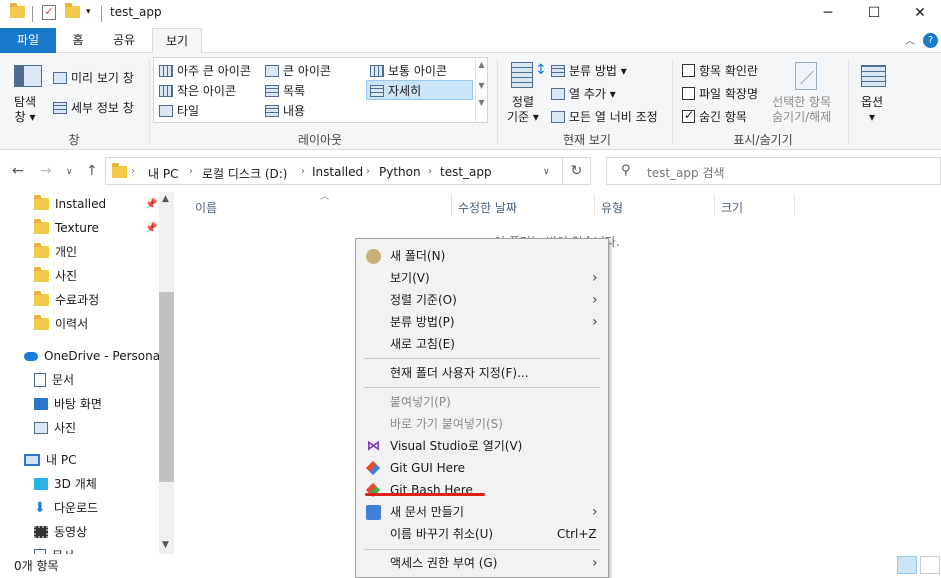  I want to click on close-button: ✕, so click(919, 14).